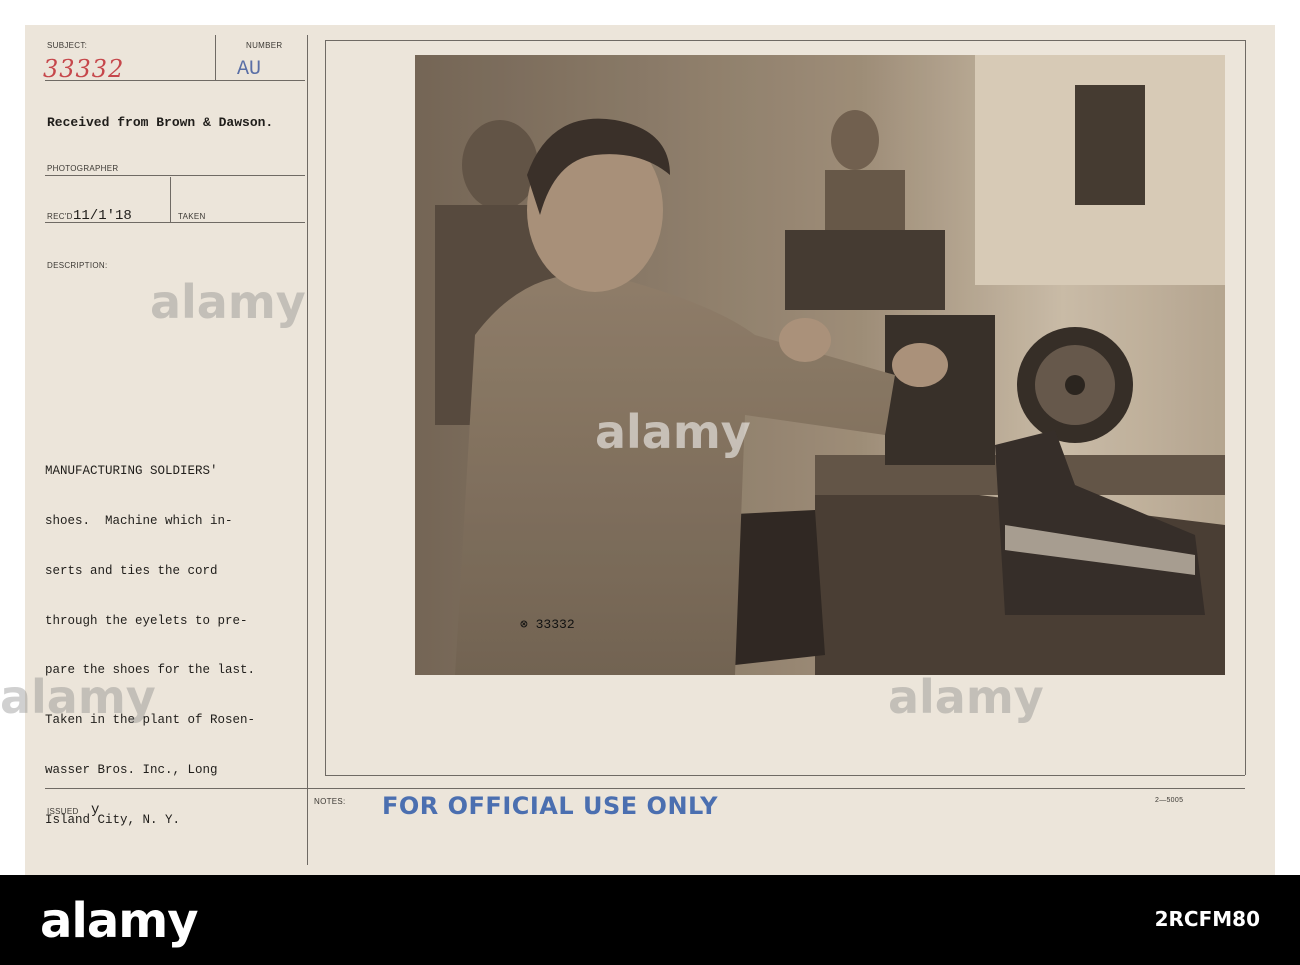 This screenshot has height=965, width=1300. Describe the element at coordinates (102, 216) in the screenshot. I see `recd-date: 11/1'18` at that location.